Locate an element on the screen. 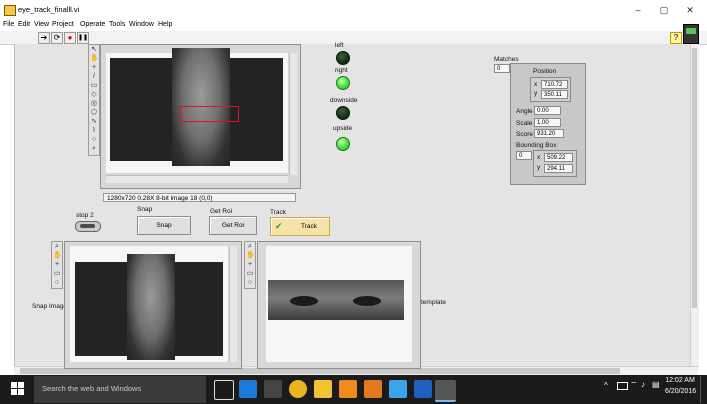 The width and height of the screenshot is (707, 404). pointer-tool-icon: ↖ is located at coordinates (94, 50).